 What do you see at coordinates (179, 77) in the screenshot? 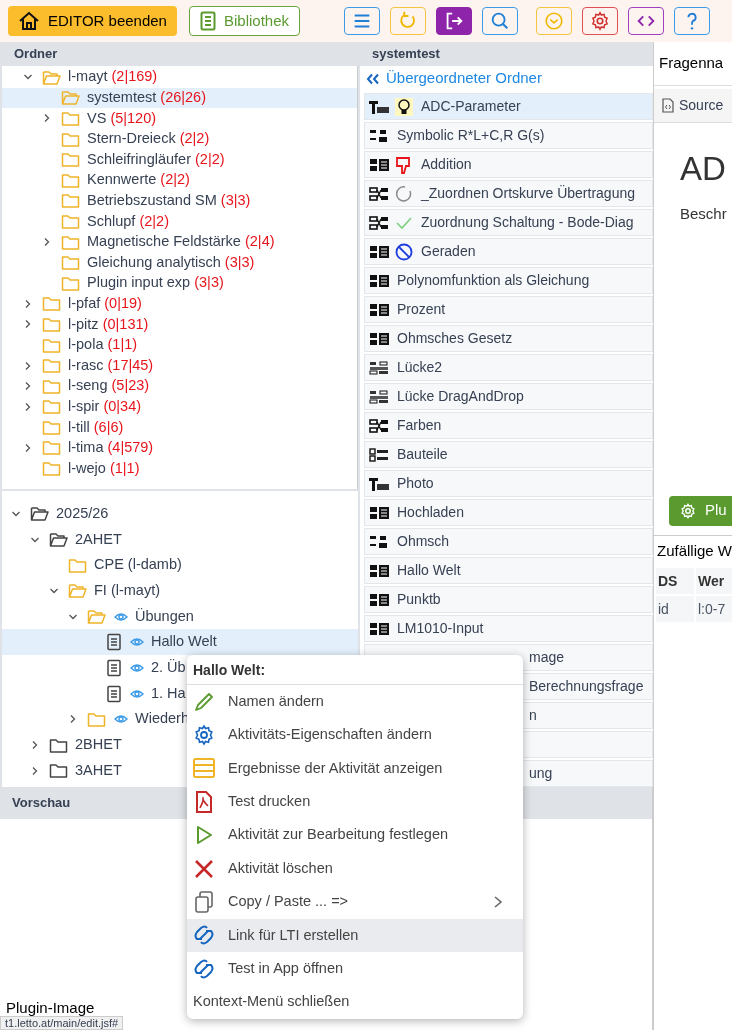
I see `tree-item: l-mayt (2|169)` at bounding box center [179, 77].